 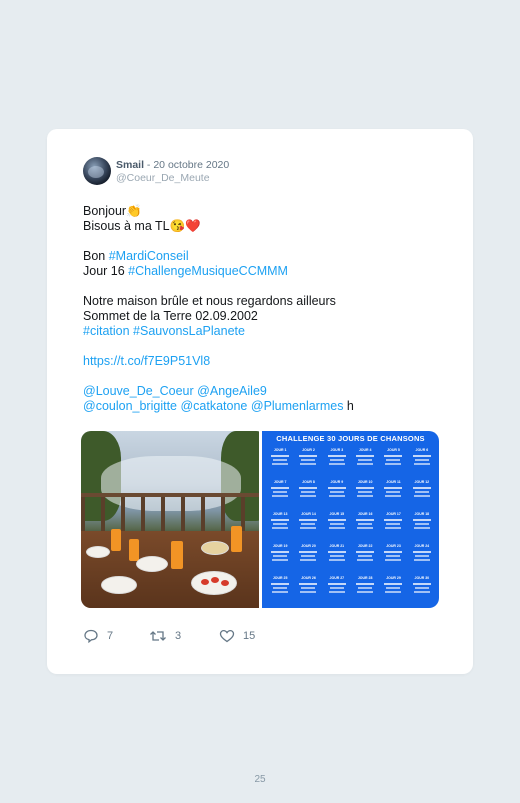 I want to click on mention-link: @Plumenlarmes, so click(x=297, y=406).